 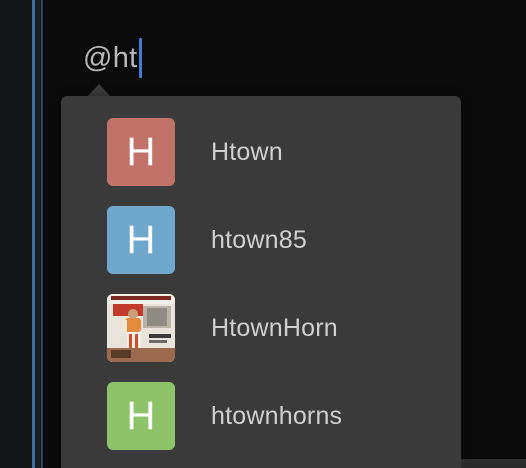 I want to click on mention-suggestion-item: H htownhorns, so click(x=261, y=416).